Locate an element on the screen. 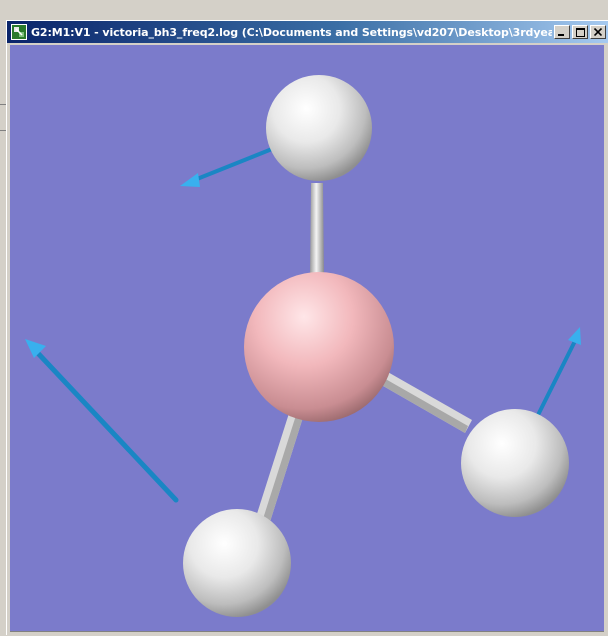  close-button is located at coordinates (598, 32).